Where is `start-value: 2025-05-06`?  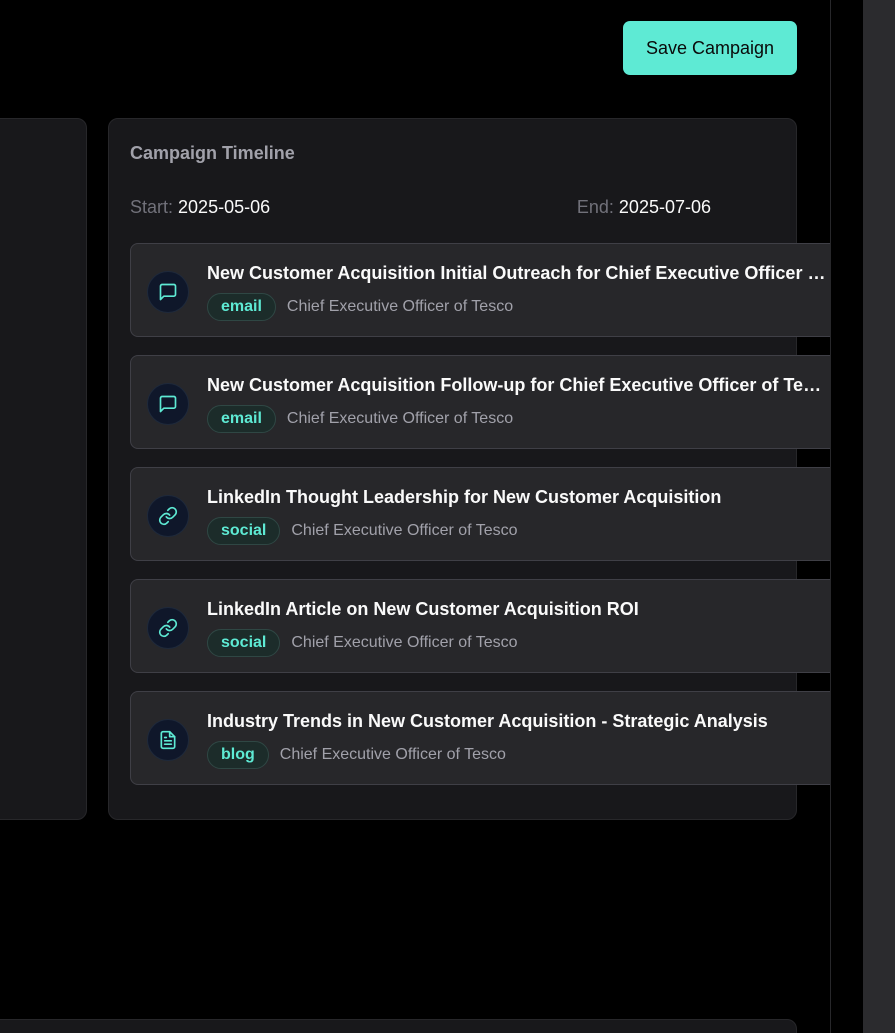 start-value: 2025-05-06 is located at coordinates (224, 207).